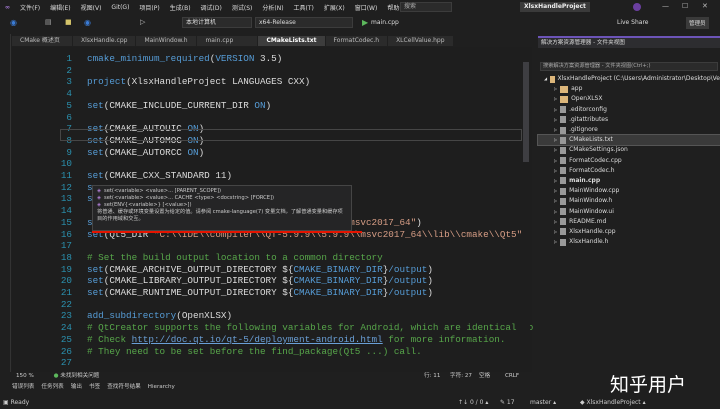 The width and height of the screenshot is (720, 409). What do you see at coordinates (629, 181) in the screenshot?
I see `tree-item: ▷ main.cpp` at bounding box center [629, 181].